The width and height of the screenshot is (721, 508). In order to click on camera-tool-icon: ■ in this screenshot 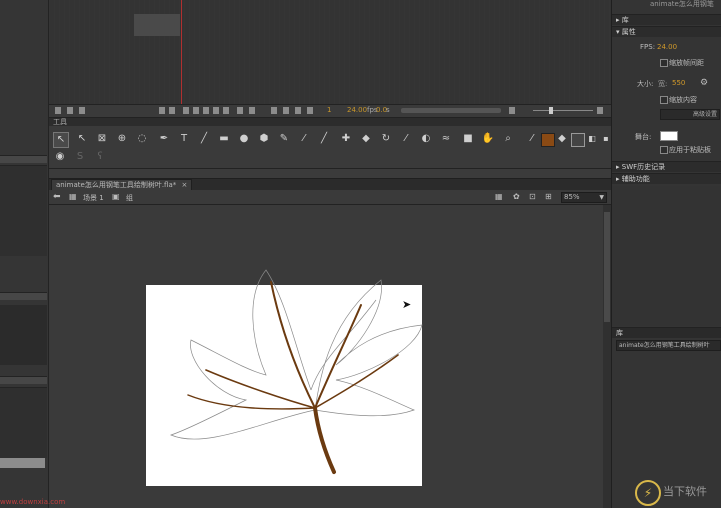, I will do `click(468, 139)`.